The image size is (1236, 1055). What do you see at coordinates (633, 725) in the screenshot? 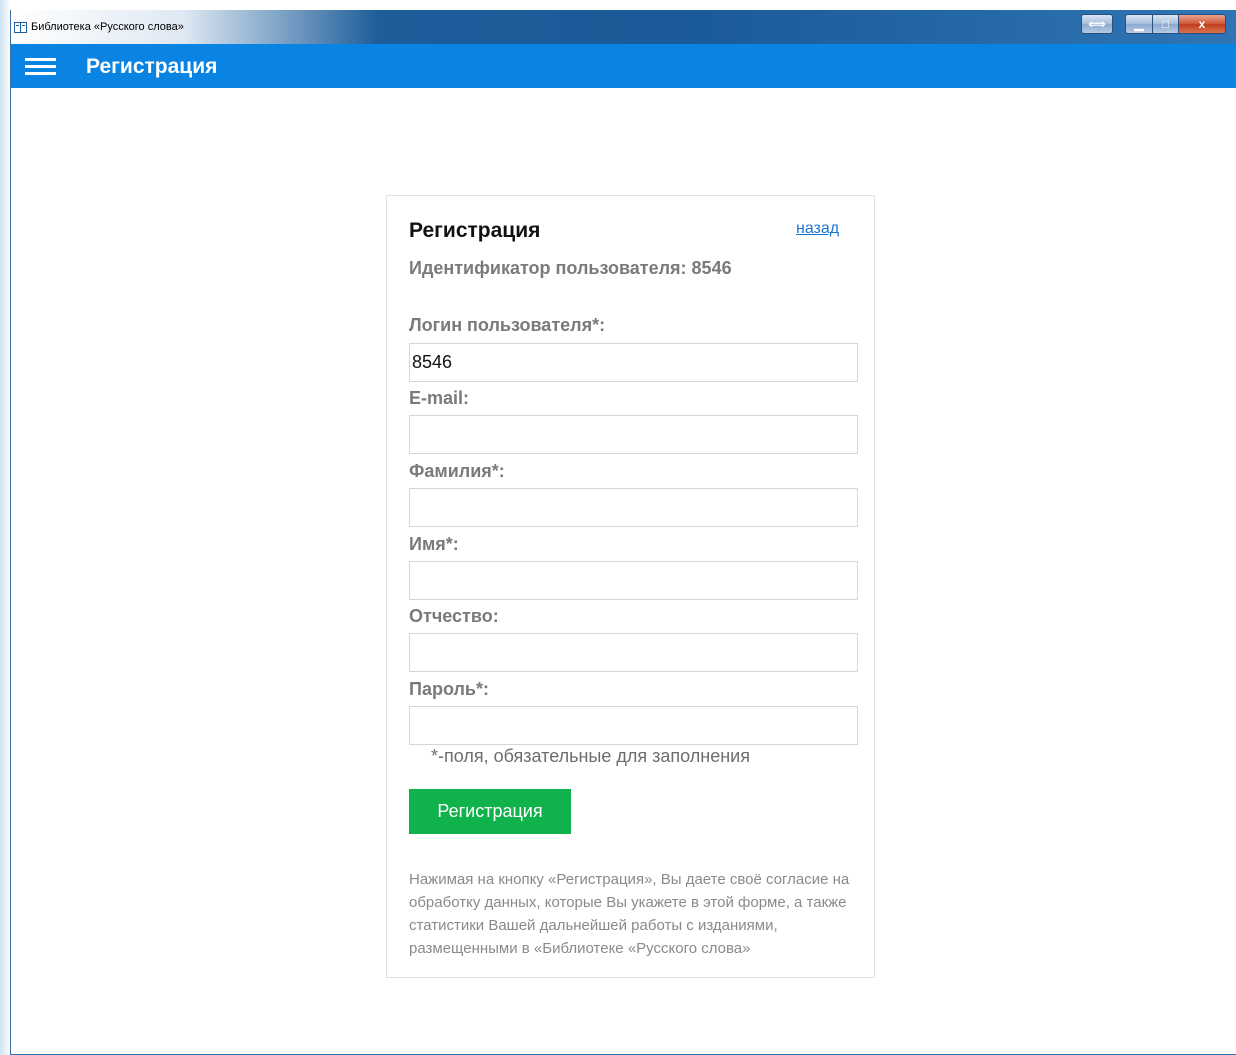
I see `password-field` at bounding box center [633, 725].